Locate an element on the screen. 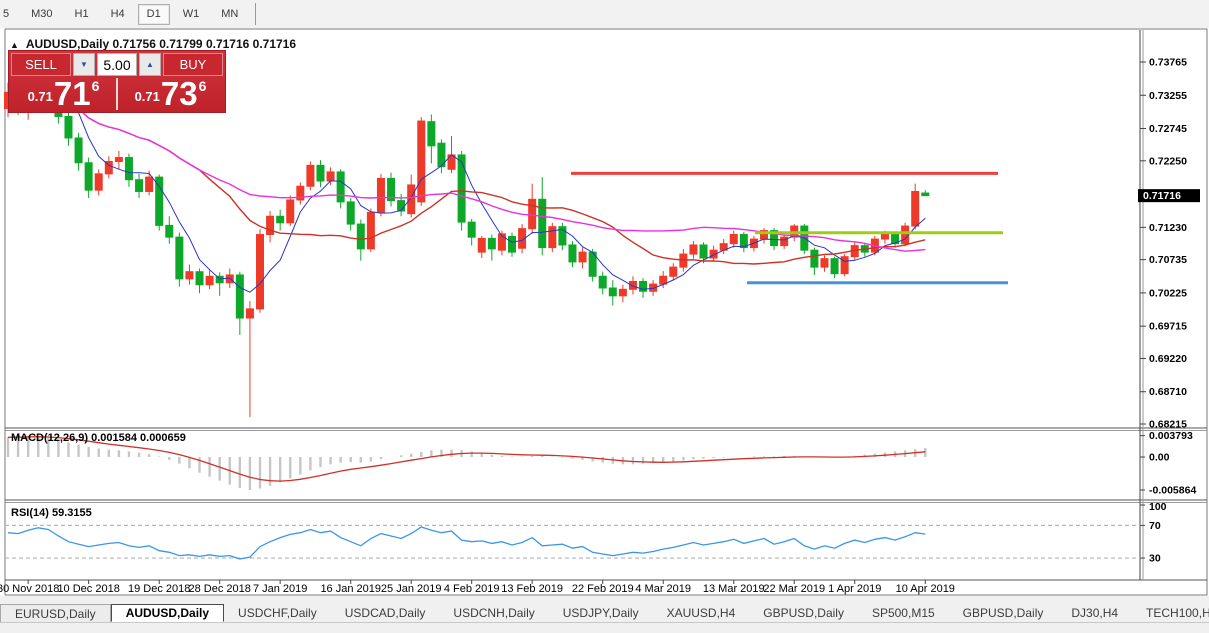  svg-text: 0.68215 is located at coordinates (1168, 424).